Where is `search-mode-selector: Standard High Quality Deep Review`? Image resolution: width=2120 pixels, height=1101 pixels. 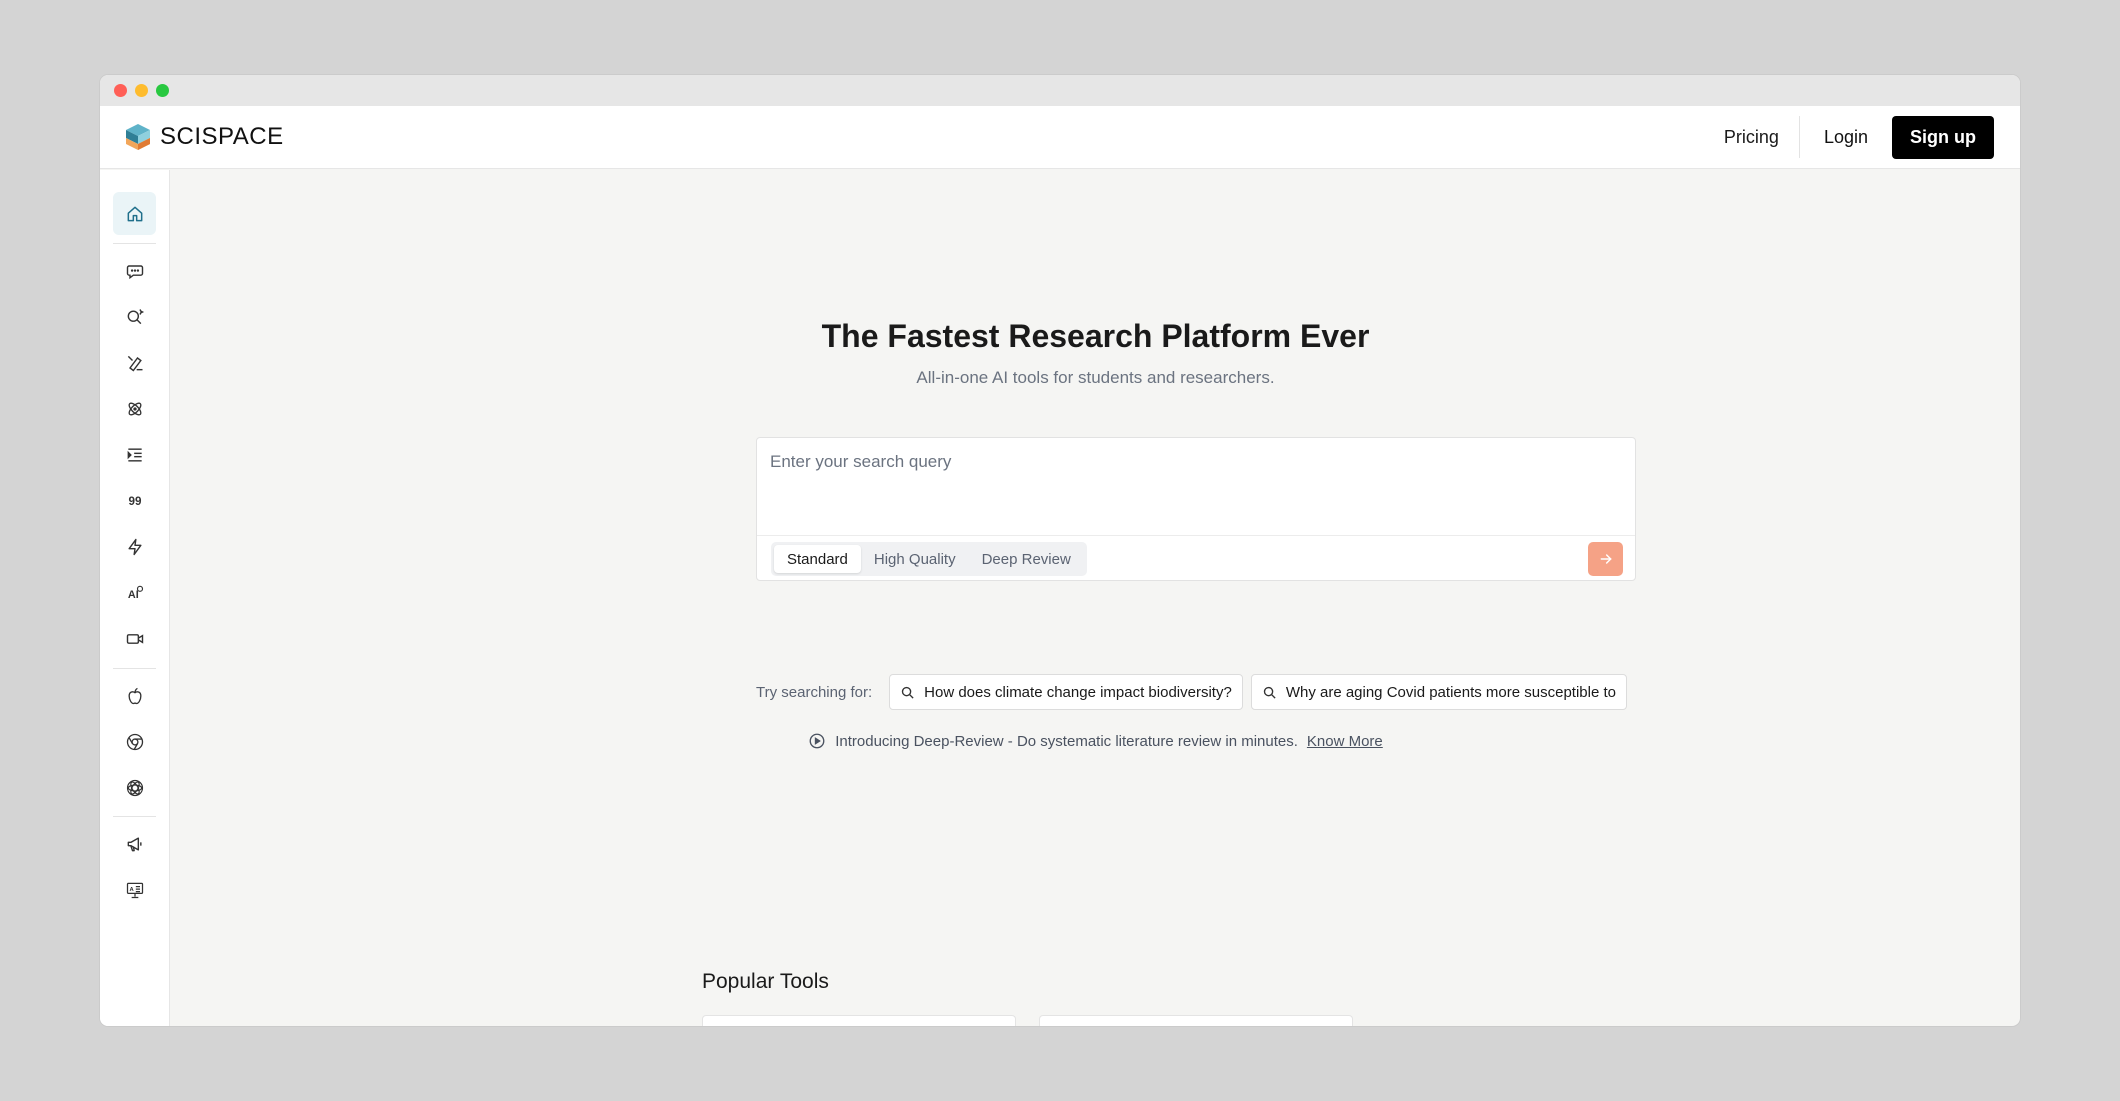 search-mode-selector: Standard High Quality Deep Review is located at coordinates (929, 559).